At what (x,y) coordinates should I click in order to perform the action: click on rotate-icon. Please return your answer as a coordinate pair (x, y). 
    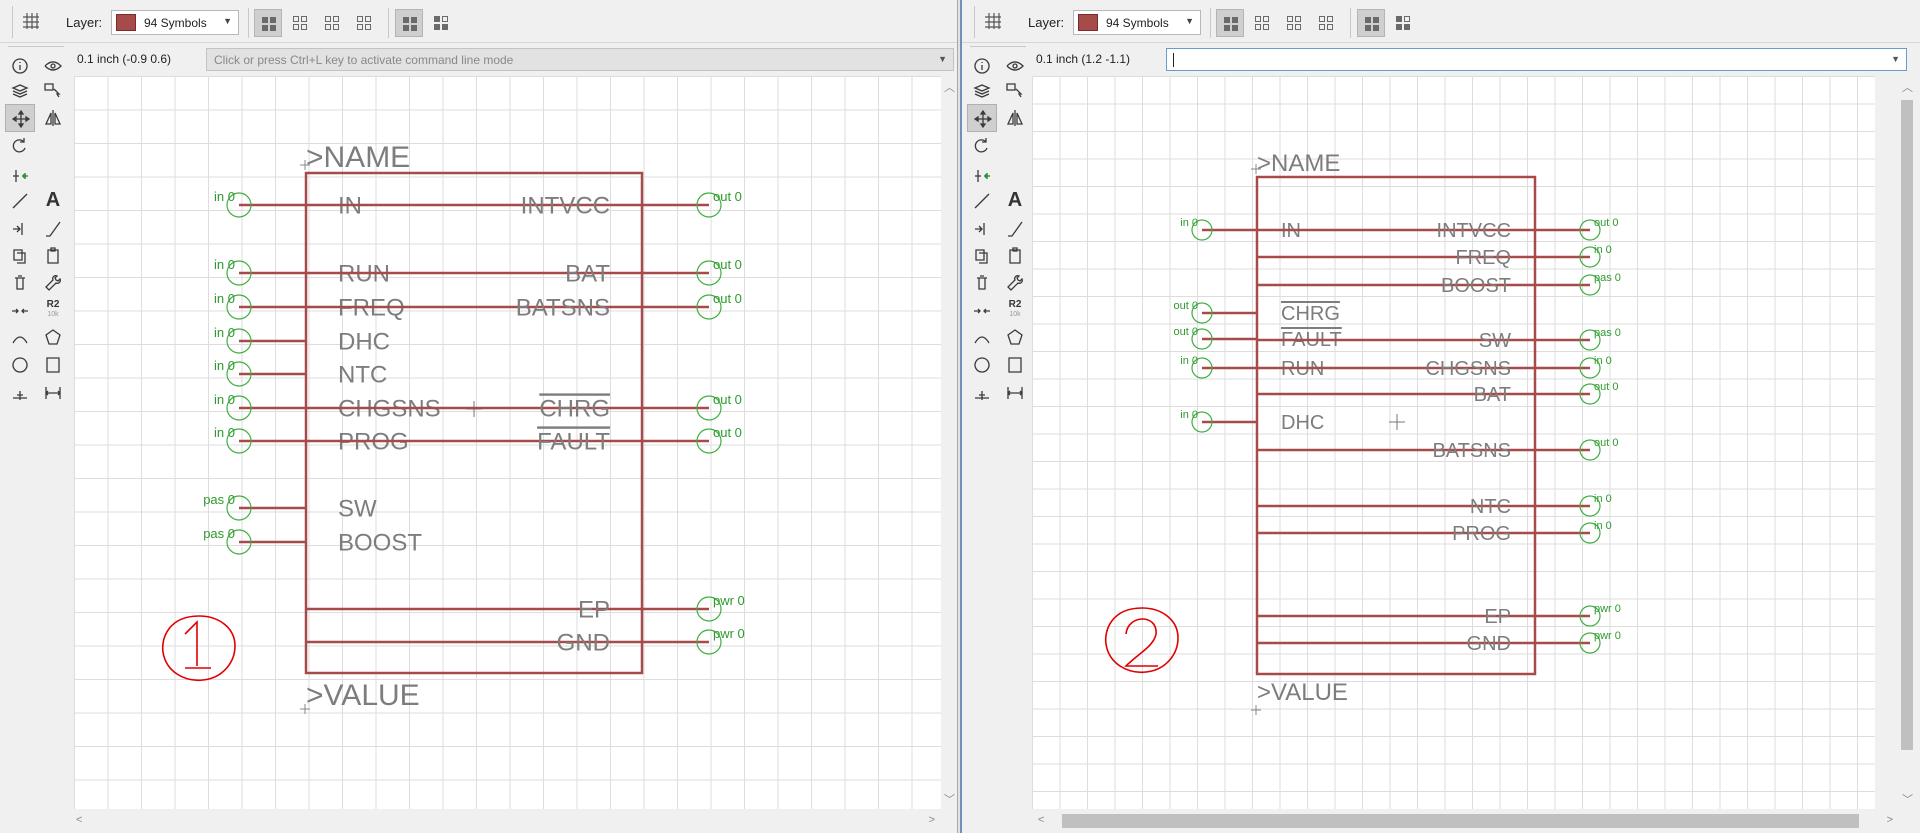
    Looking at the image, I should click on (981, 145).